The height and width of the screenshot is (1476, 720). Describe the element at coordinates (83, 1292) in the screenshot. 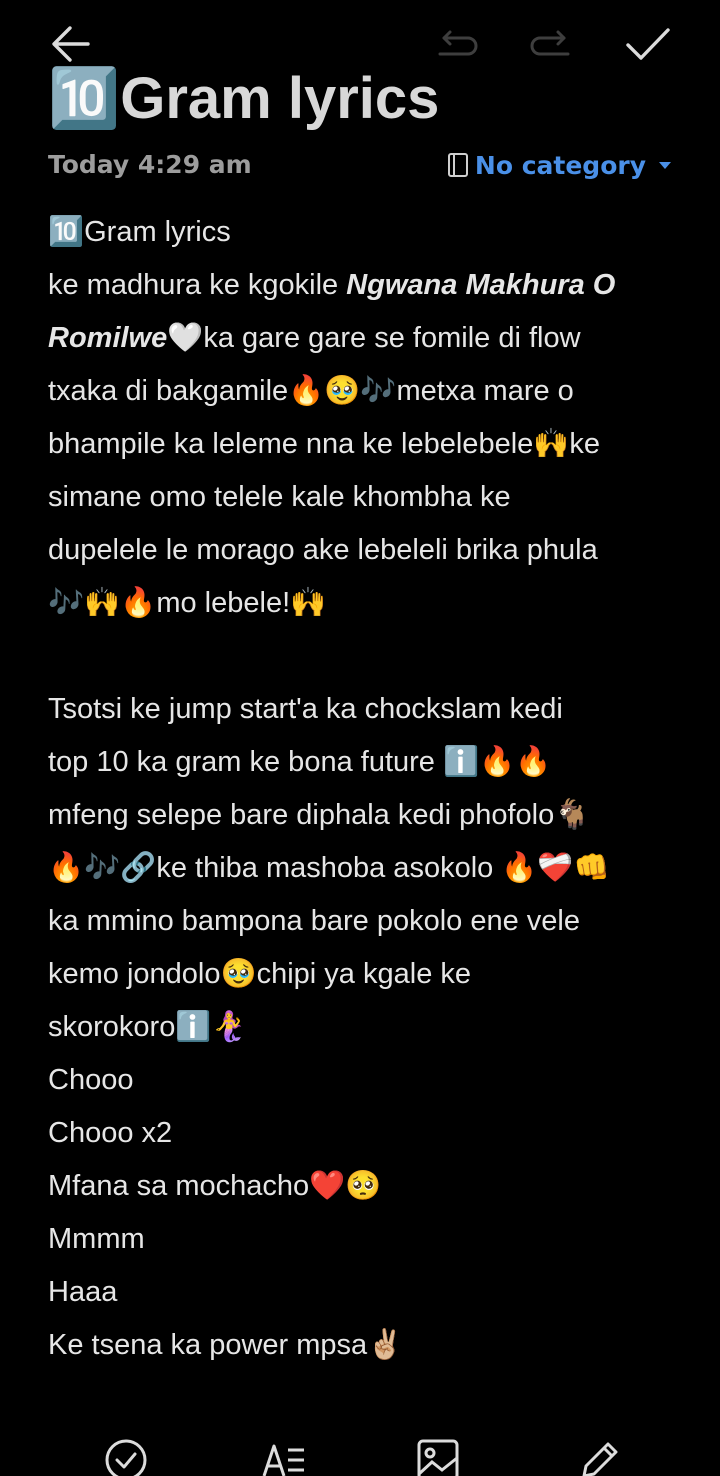

I see `note-line: Haaa` at that location.